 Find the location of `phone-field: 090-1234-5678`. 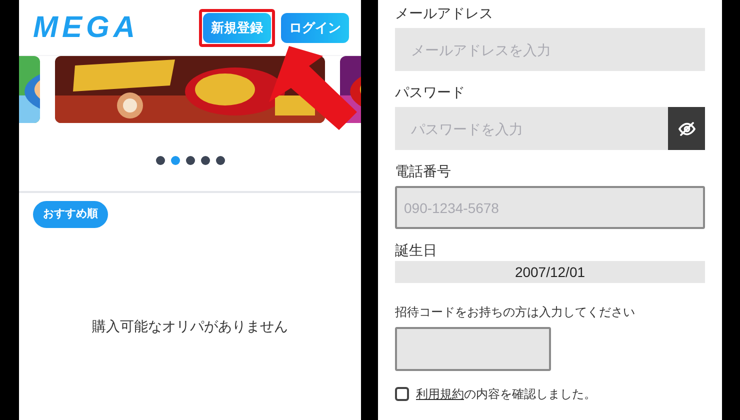

phone-field: 090-1234-5678 is located at coordinates (550, 207).